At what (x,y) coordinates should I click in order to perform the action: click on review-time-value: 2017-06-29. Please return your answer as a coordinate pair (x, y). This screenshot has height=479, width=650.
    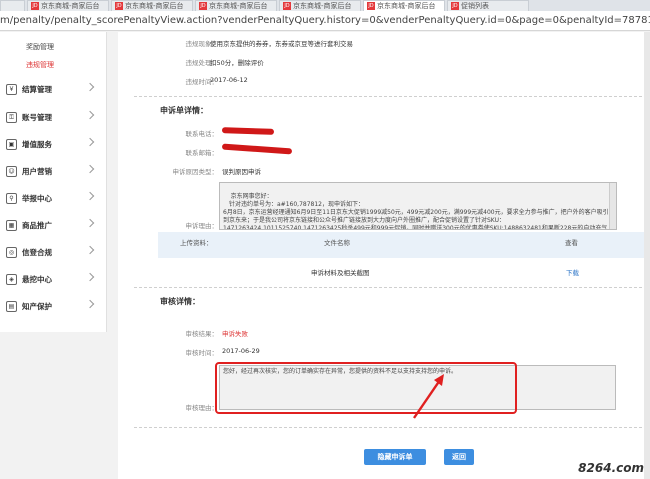
    Looking at the image, I should click on (241, 351).